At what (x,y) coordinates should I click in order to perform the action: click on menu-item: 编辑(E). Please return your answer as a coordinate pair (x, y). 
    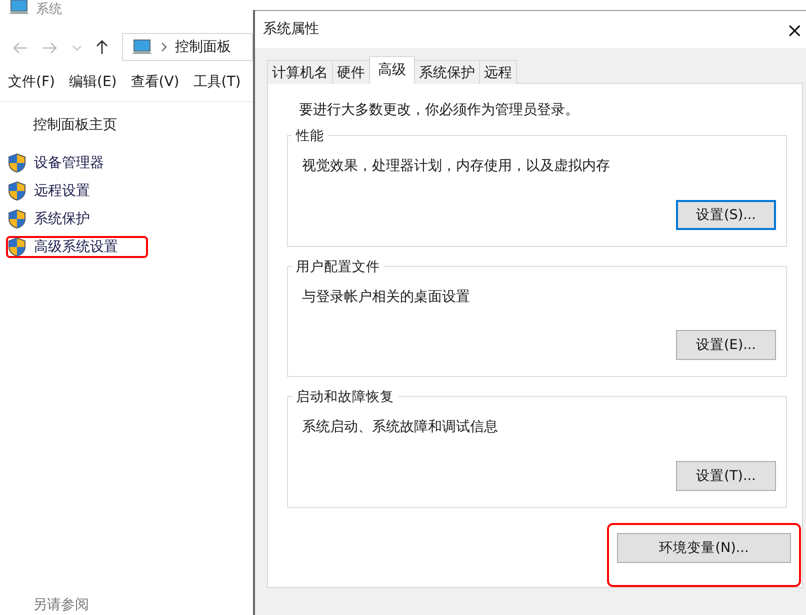
    Looking at the image, I should click on (92, 86).